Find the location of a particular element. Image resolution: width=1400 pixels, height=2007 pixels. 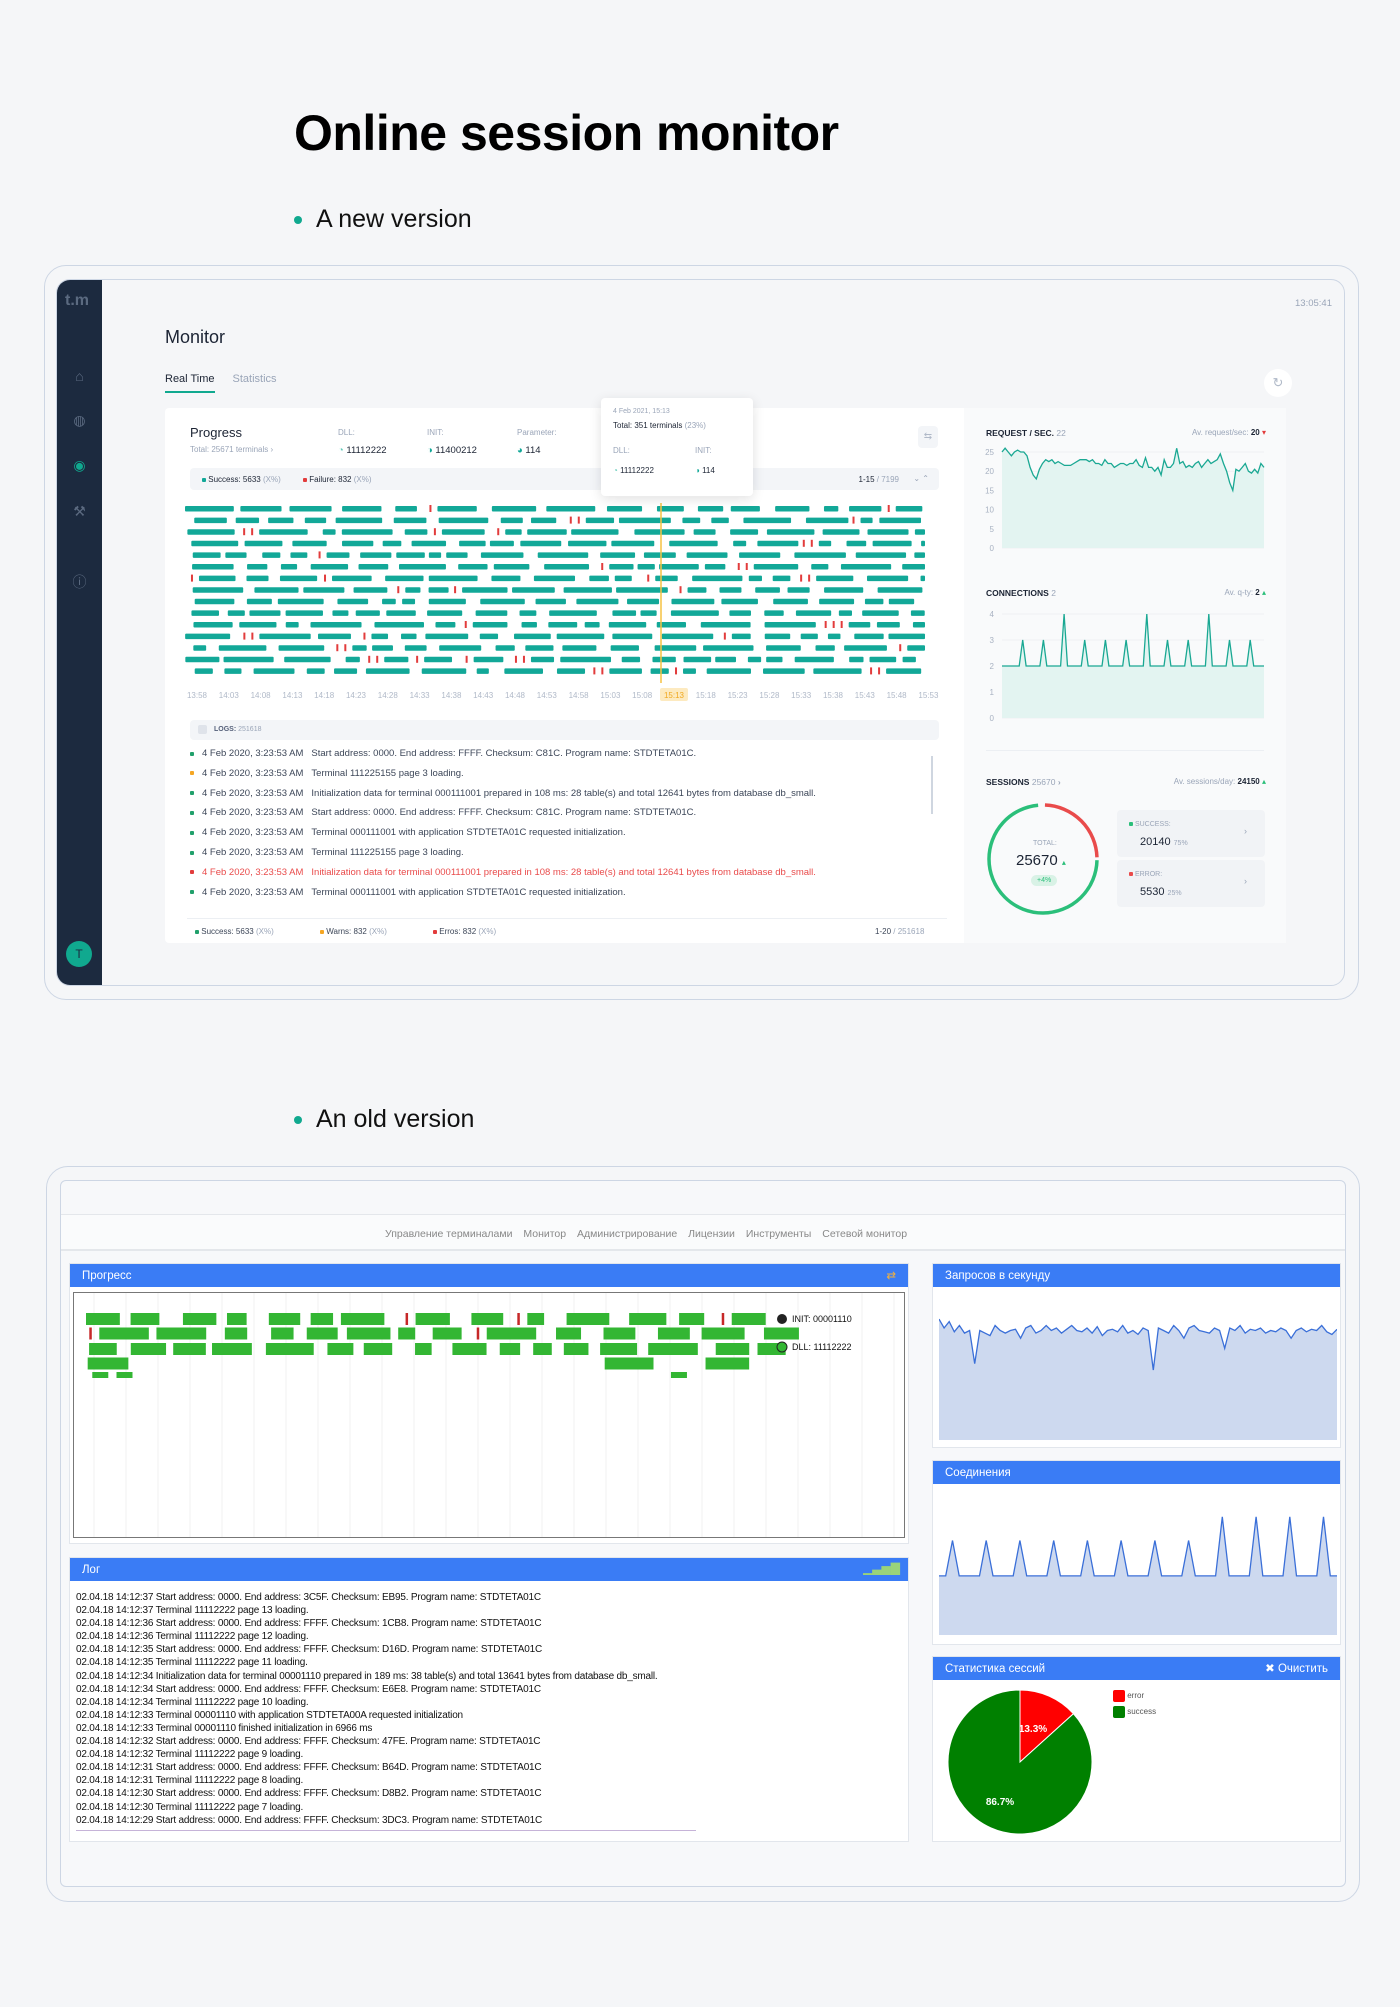

sessions-count: 25670 is located at coordinates (1043, 782).